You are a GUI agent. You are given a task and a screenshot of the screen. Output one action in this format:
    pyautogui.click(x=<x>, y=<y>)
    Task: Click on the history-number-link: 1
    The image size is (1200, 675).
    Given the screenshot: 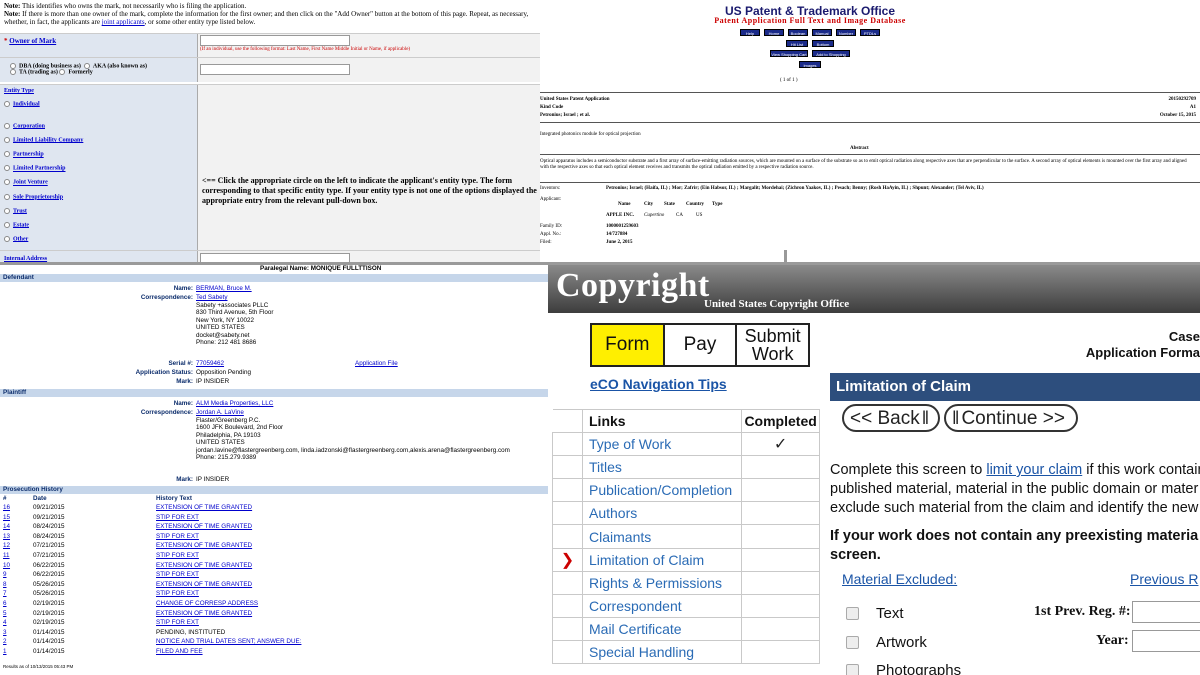 What is the action you would take?
    pyautogui.click(x=5, y=652)
    